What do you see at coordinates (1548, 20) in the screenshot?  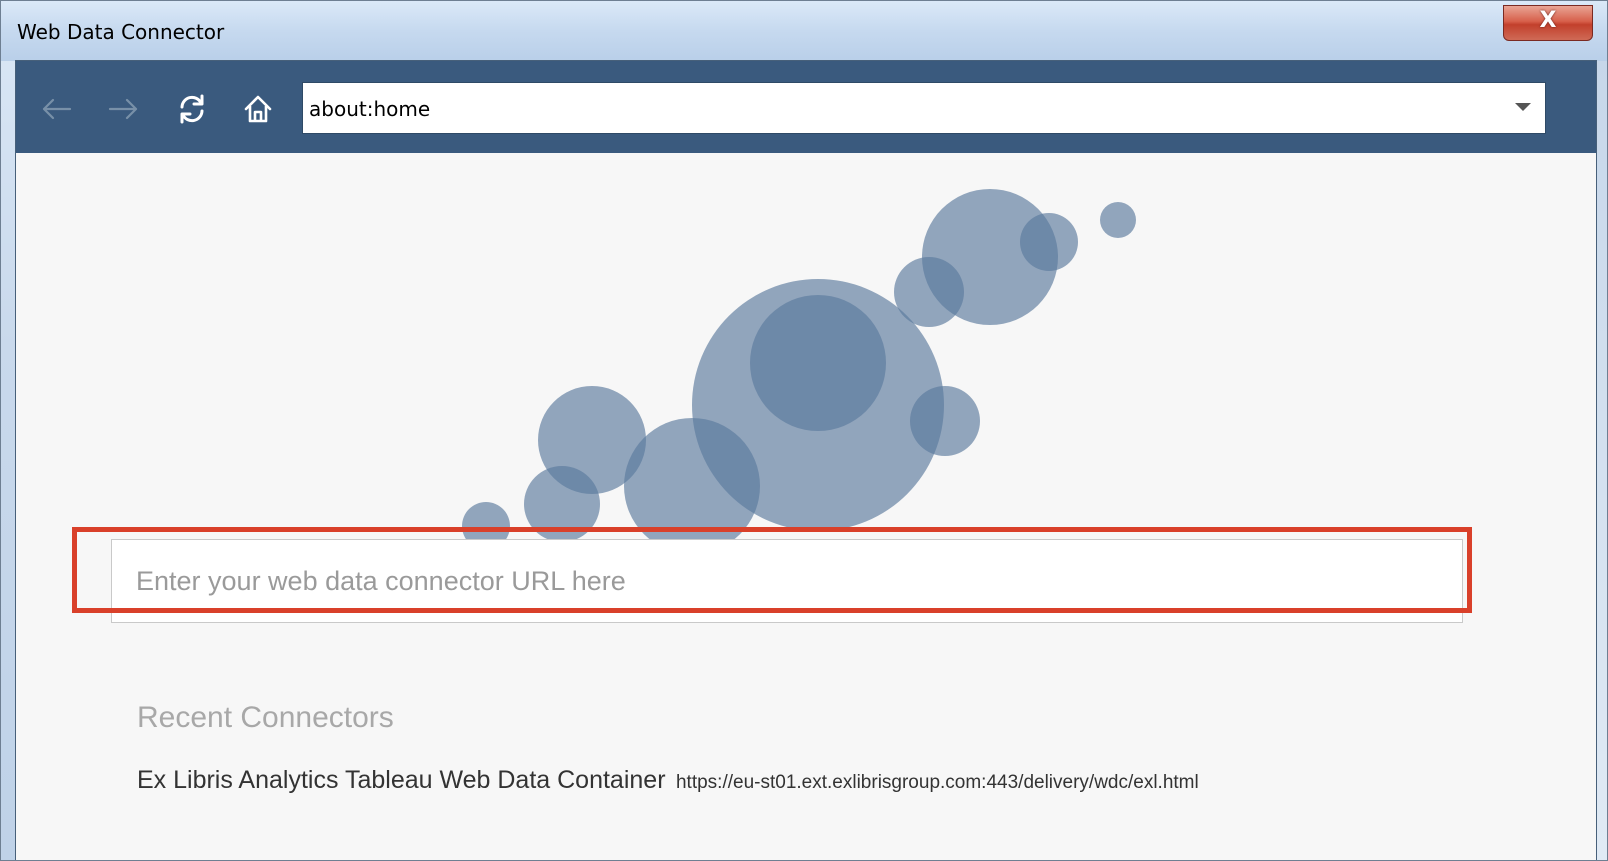 I see `close-icon: X` at bounding box center [1548, 20].